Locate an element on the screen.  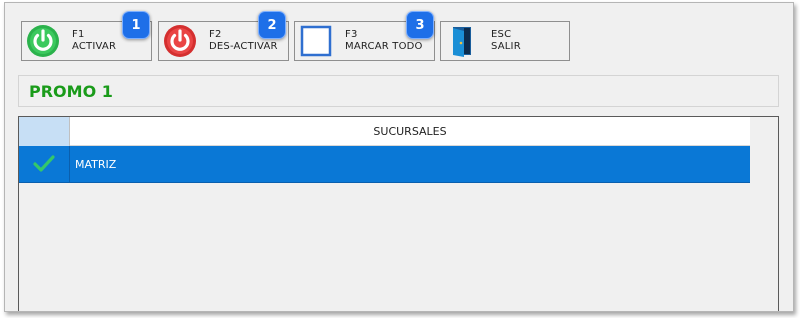
salir-label: SALIR is located at coordinates (506, 46).